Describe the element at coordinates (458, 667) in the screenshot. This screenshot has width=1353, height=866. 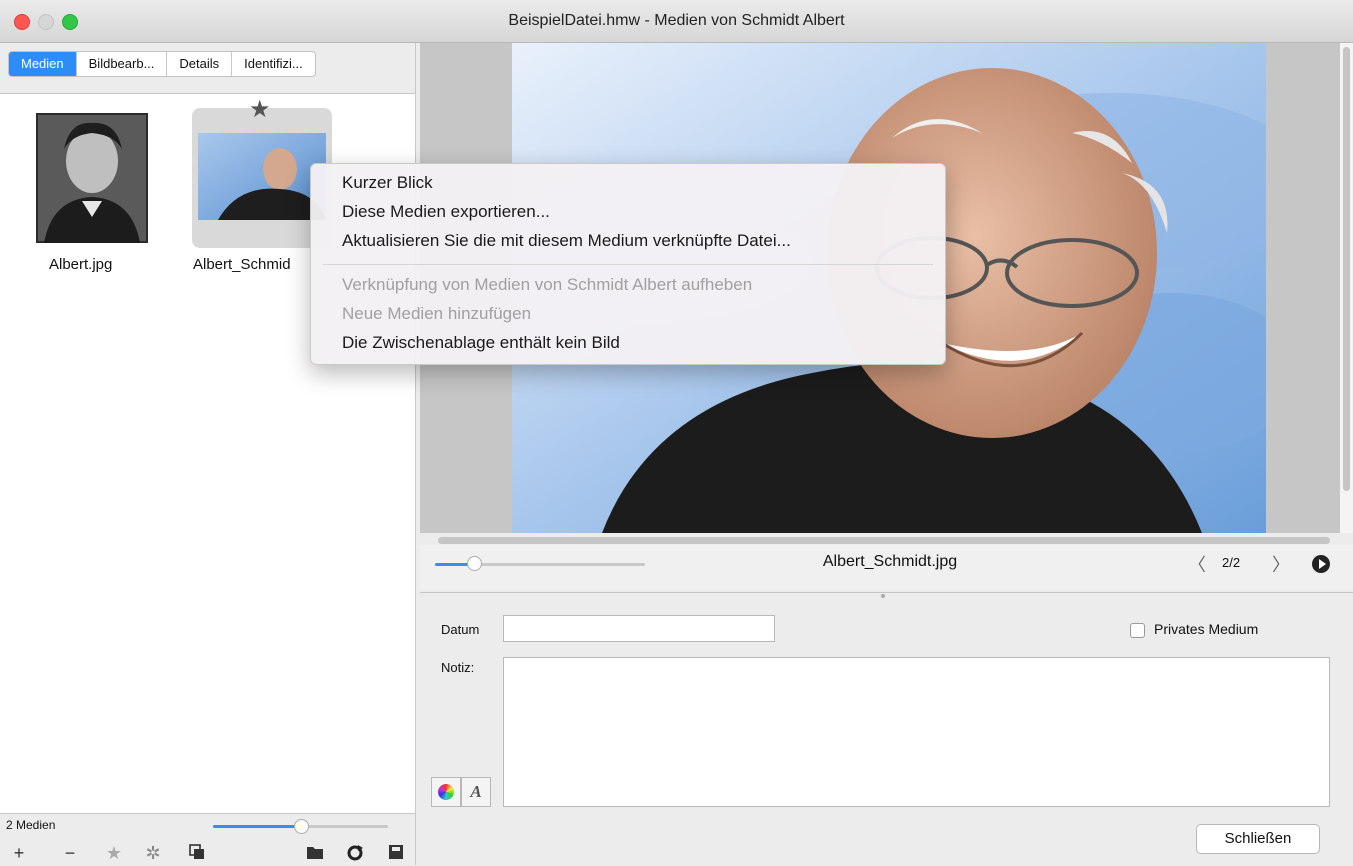
I see `note-label: Notiz:` at that location.